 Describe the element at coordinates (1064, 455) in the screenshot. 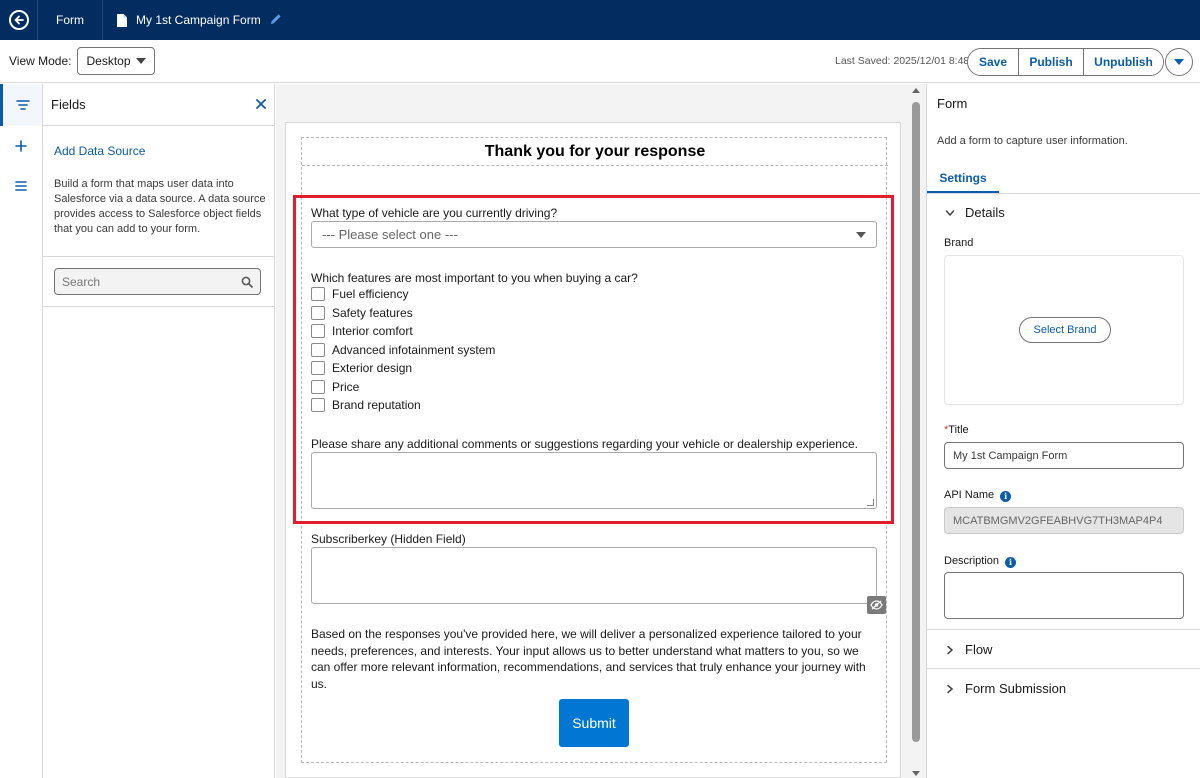

I see `title-input: My 1st Campaign Form` at that location.